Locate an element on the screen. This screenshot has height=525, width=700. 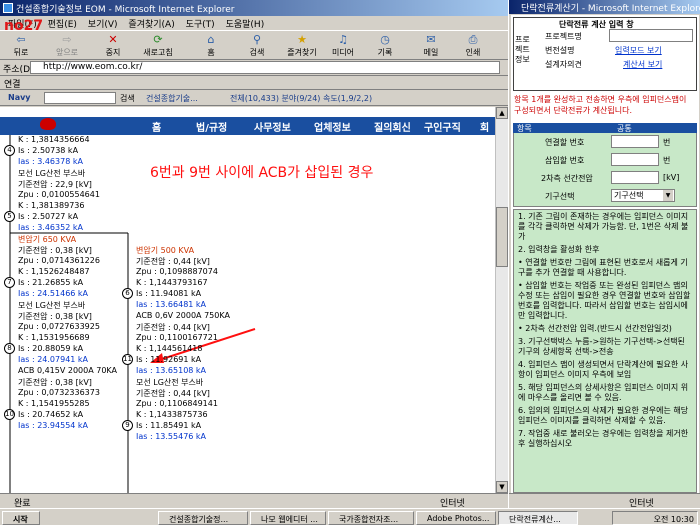
impedance-detail: K : 1,381389736 is located at coordinates (51, 205).